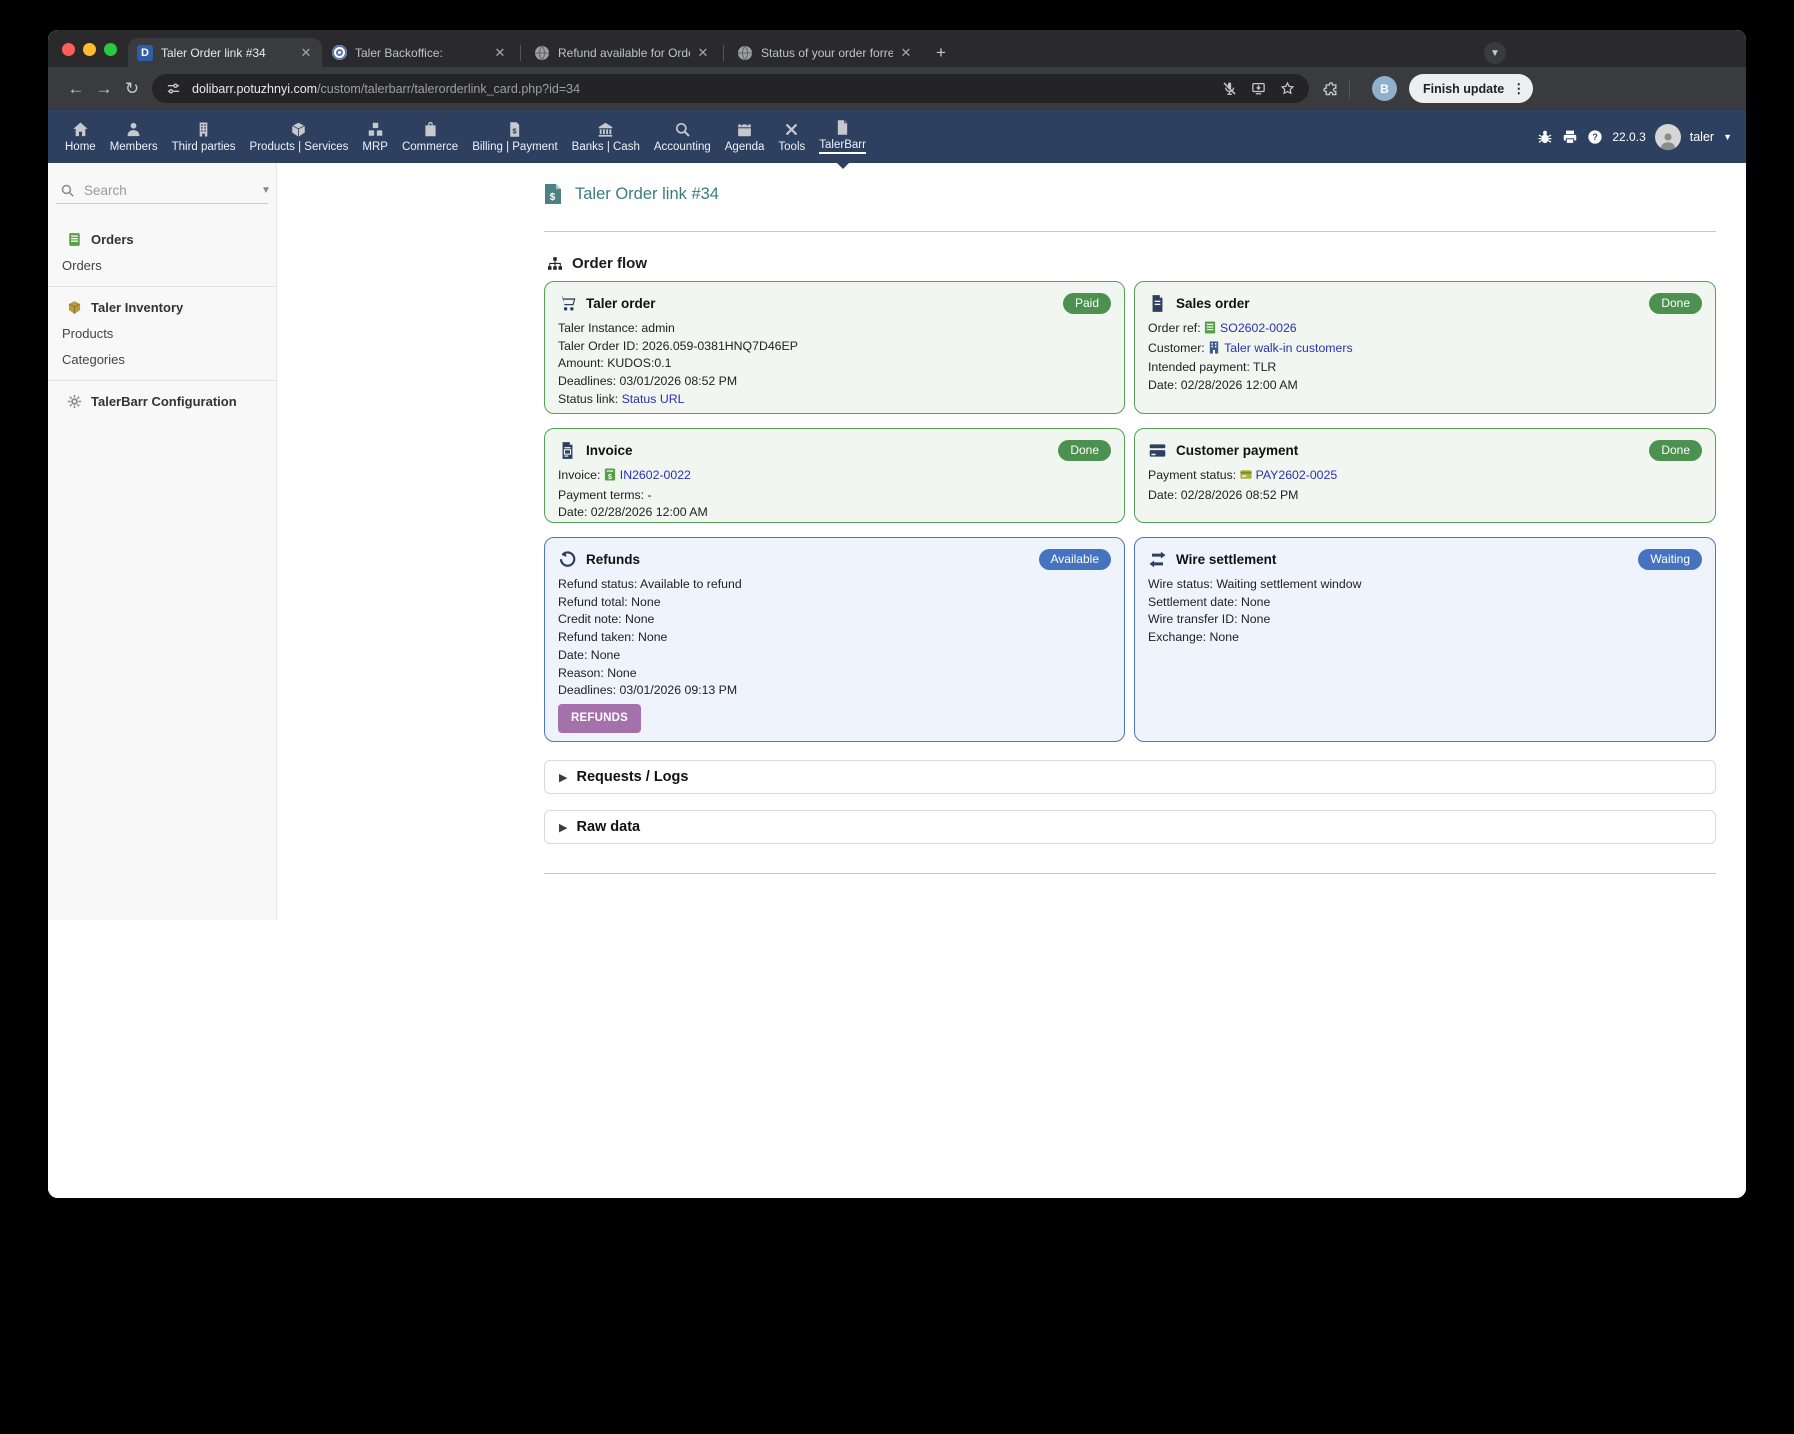 This screenshot has height=1434, width=1794. What do you see at coordinates (266, 190) in the screenshot?
I see `search-caret-icon: ▼` at bounding box center [266, 190].